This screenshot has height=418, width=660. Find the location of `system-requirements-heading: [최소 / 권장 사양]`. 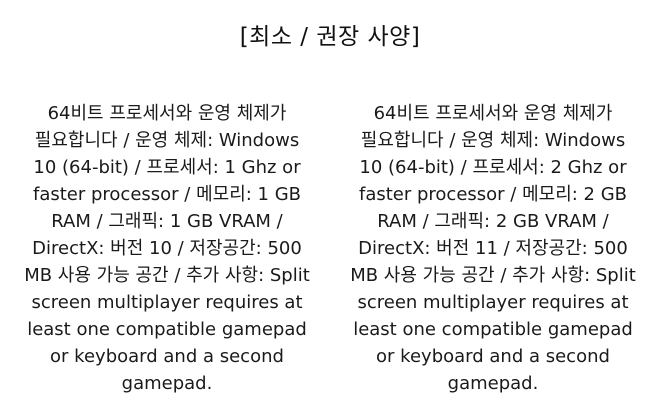

system-requirements-heading: [최소 / 권장 사양] is located at coordinates (330, 37).